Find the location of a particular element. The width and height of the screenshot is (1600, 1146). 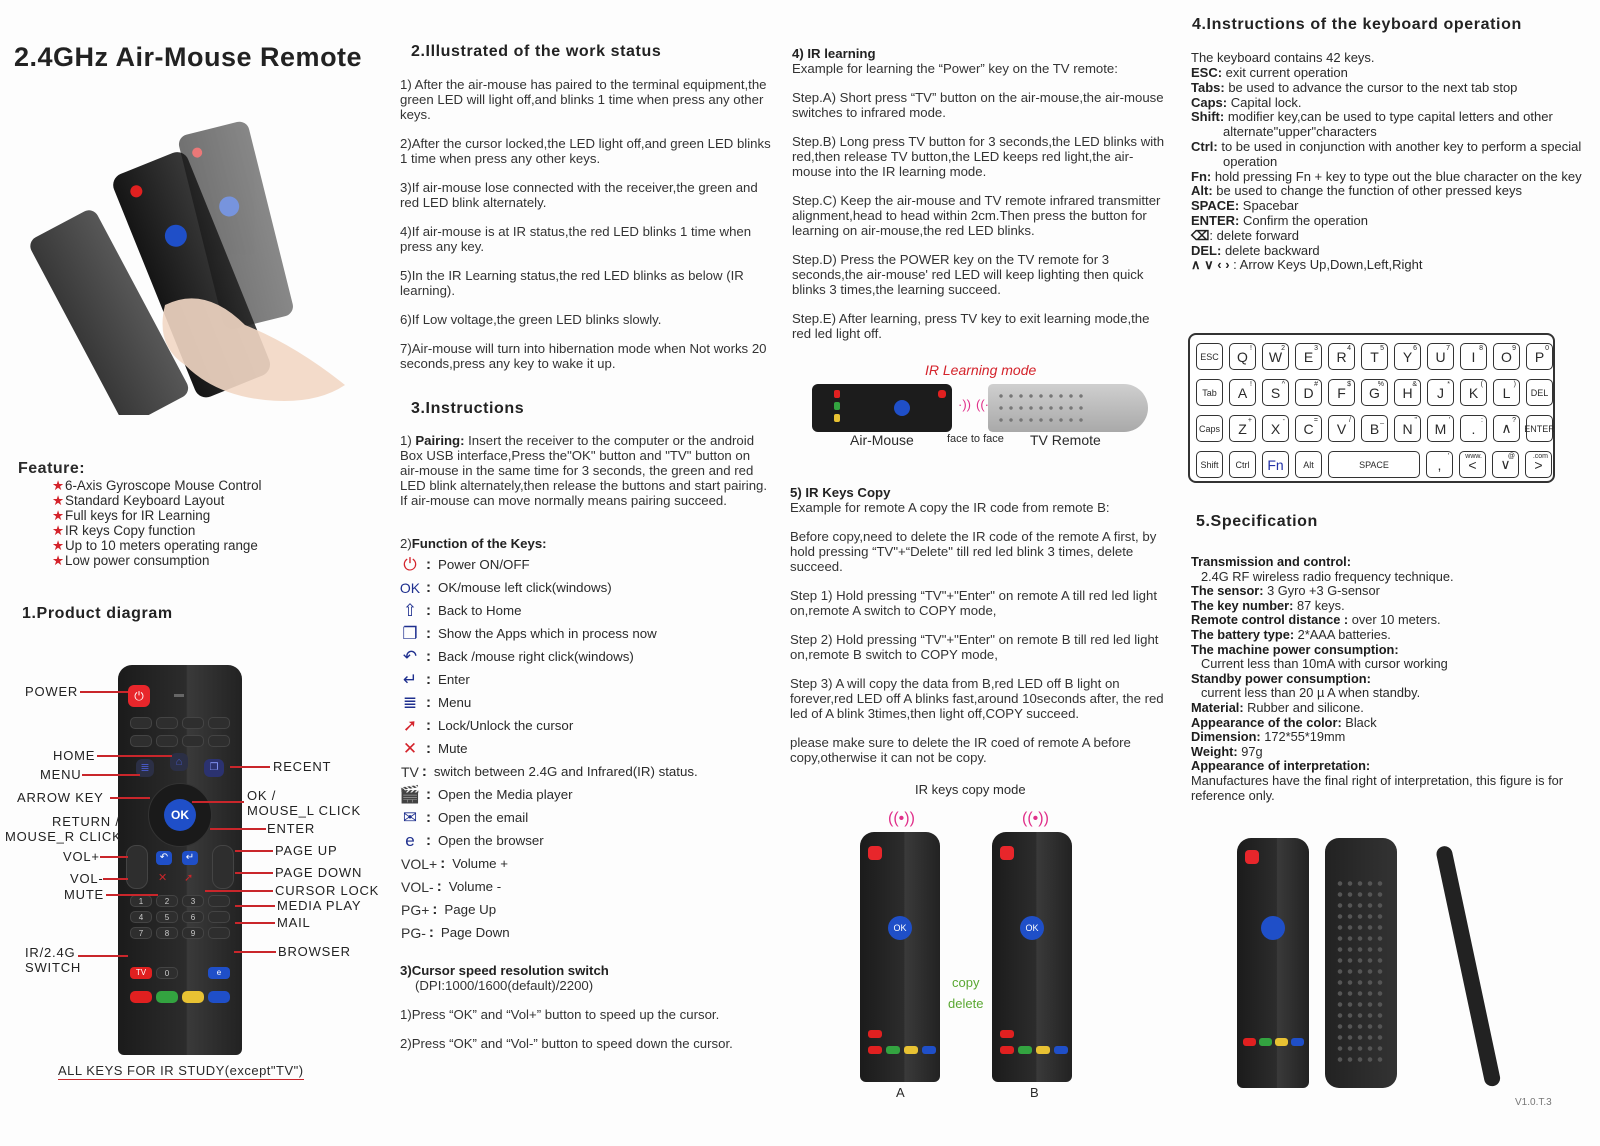

keyboard-key: B _ is located at coordinates (1374, 428).